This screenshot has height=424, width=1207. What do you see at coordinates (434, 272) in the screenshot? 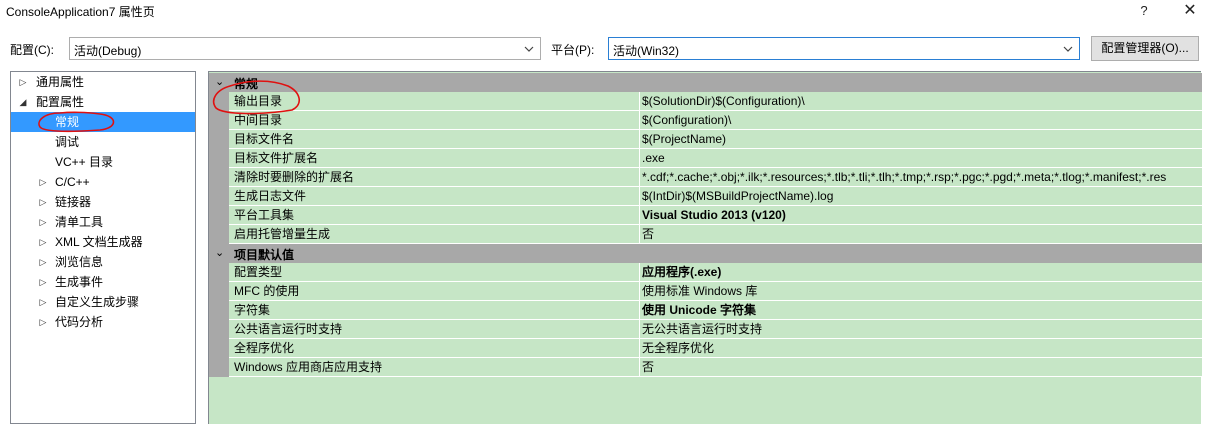
I see `property-name: 配置类型` at bounding box center [434, 272].